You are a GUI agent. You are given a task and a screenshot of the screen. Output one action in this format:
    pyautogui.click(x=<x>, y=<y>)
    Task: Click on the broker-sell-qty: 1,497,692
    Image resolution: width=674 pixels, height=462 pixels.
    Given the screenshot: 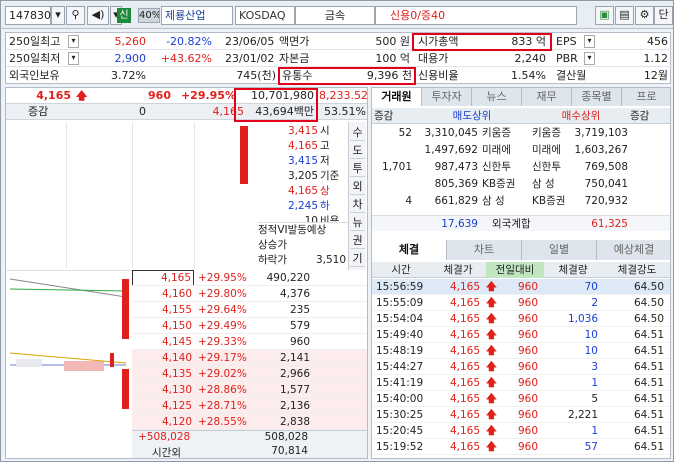 What is the action you would take?
    pyautogui.click(x=451, y=150)
    